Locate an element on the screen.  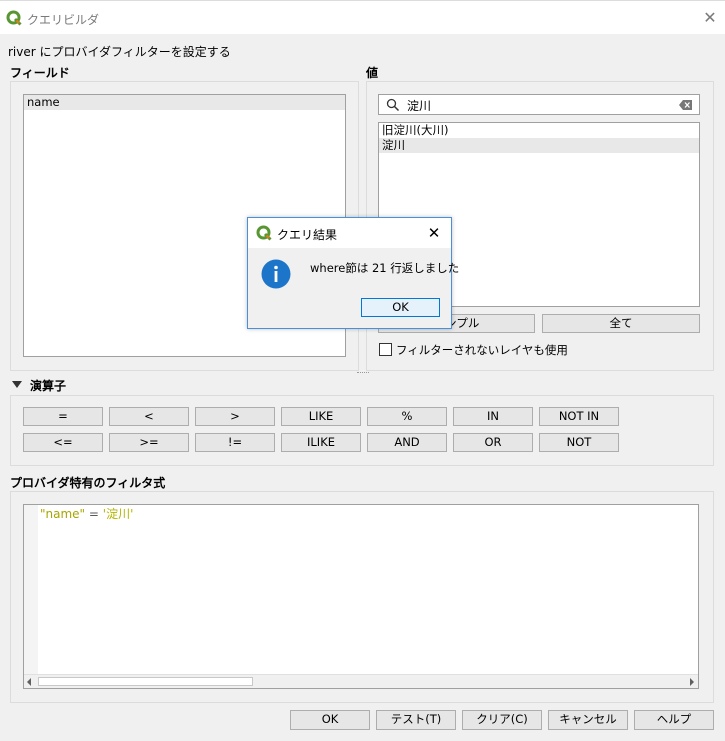
unfiltered-layers-checkbox is located at coordinates (385, 349).